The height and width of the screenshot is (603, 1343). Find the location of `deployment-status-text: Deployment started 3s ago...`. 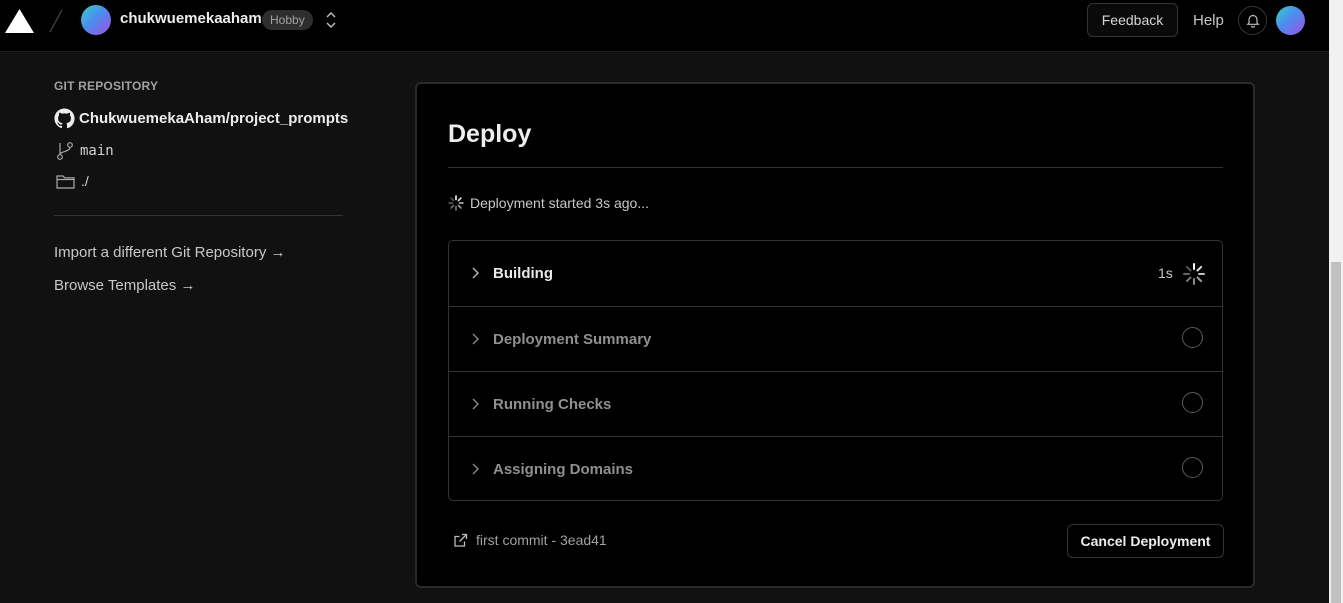

deployment-status-text: Deployment started 3s ago... is located at coordinates (559, 203).